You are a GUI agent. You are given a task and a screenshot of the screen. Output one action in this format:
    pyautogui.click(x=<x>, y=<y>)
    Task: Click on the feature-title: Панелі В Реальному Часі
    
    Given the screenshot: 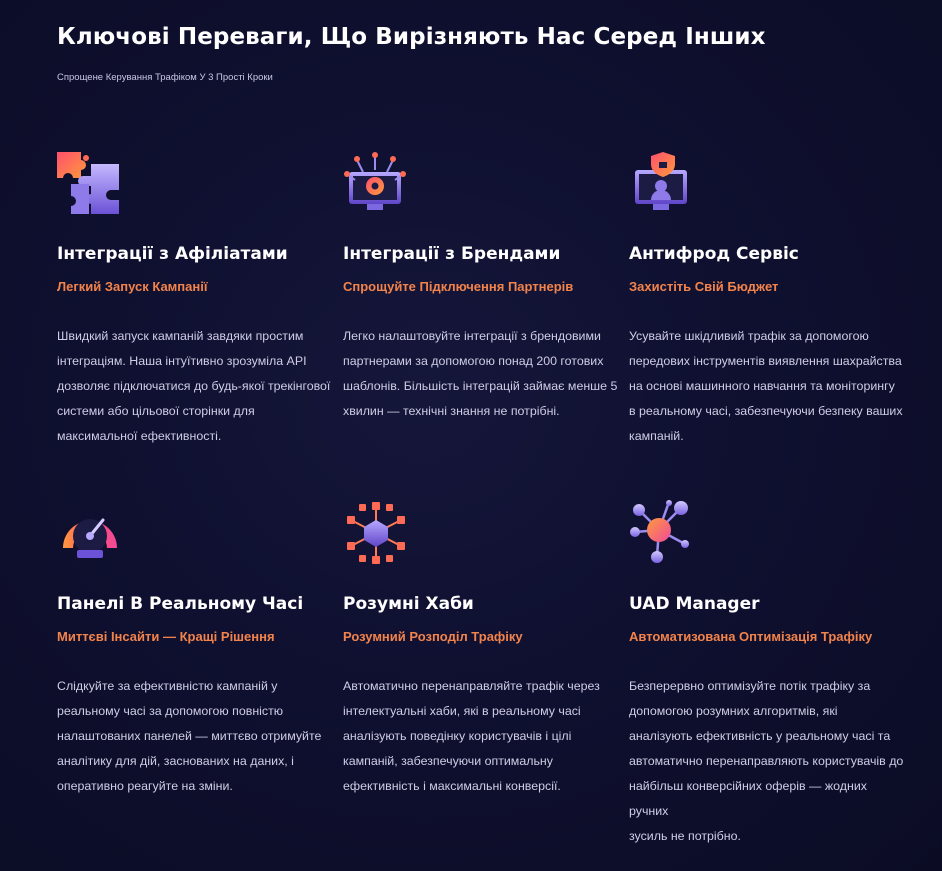 What is the action you would take?
    pyautogui.click(x=180, y=604)
    